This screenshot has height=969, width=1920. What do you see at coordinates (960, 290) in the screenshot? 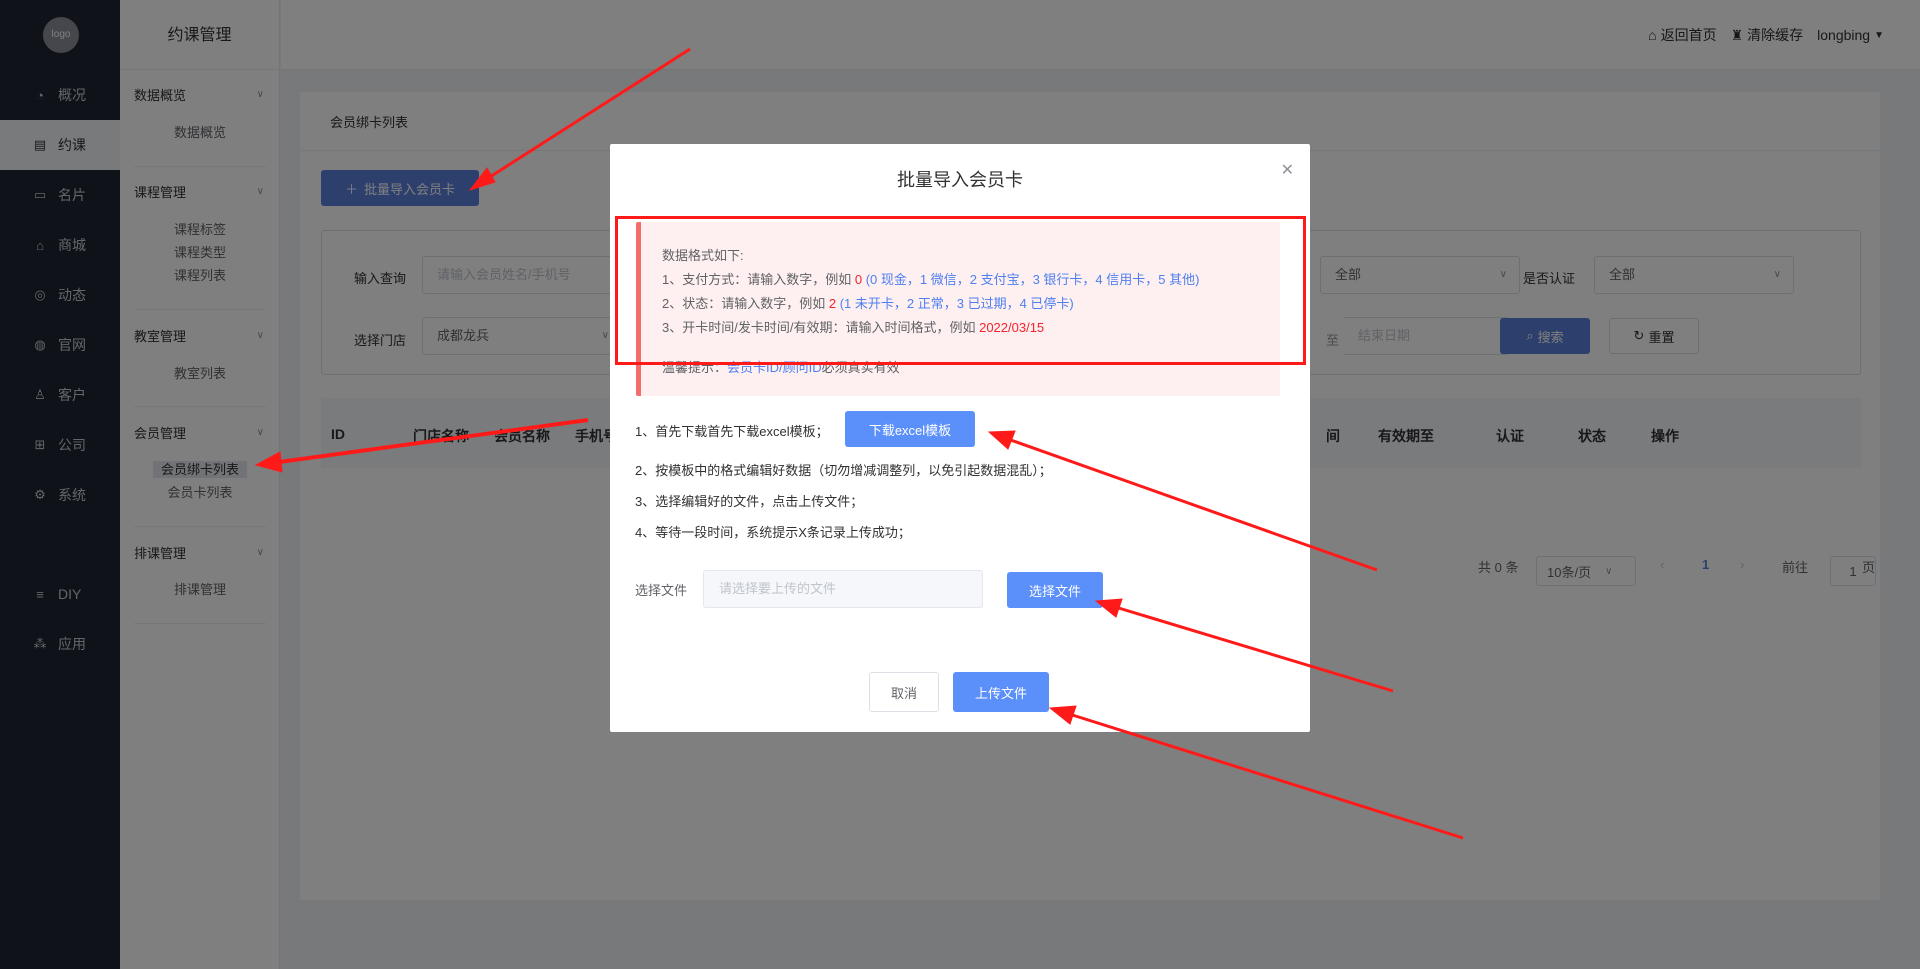
I see `annotation-highlight-box` at bounding box center [960, 290].